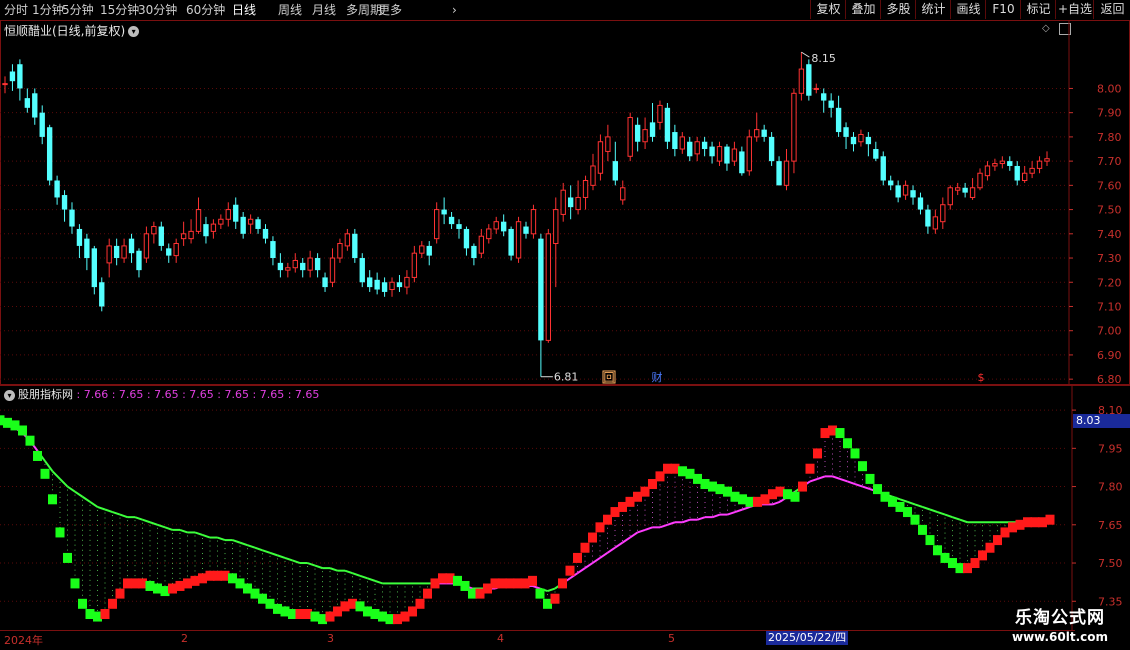  I want to click on toolbar-button-6: 标记, so click(1038, 9).